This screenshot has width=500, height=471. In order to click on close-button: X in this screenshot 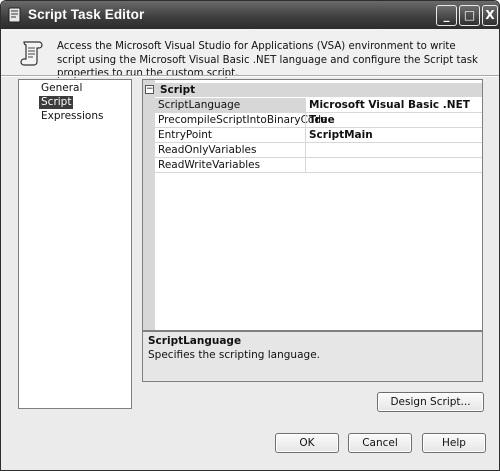, I will do `click(490, 15)`.